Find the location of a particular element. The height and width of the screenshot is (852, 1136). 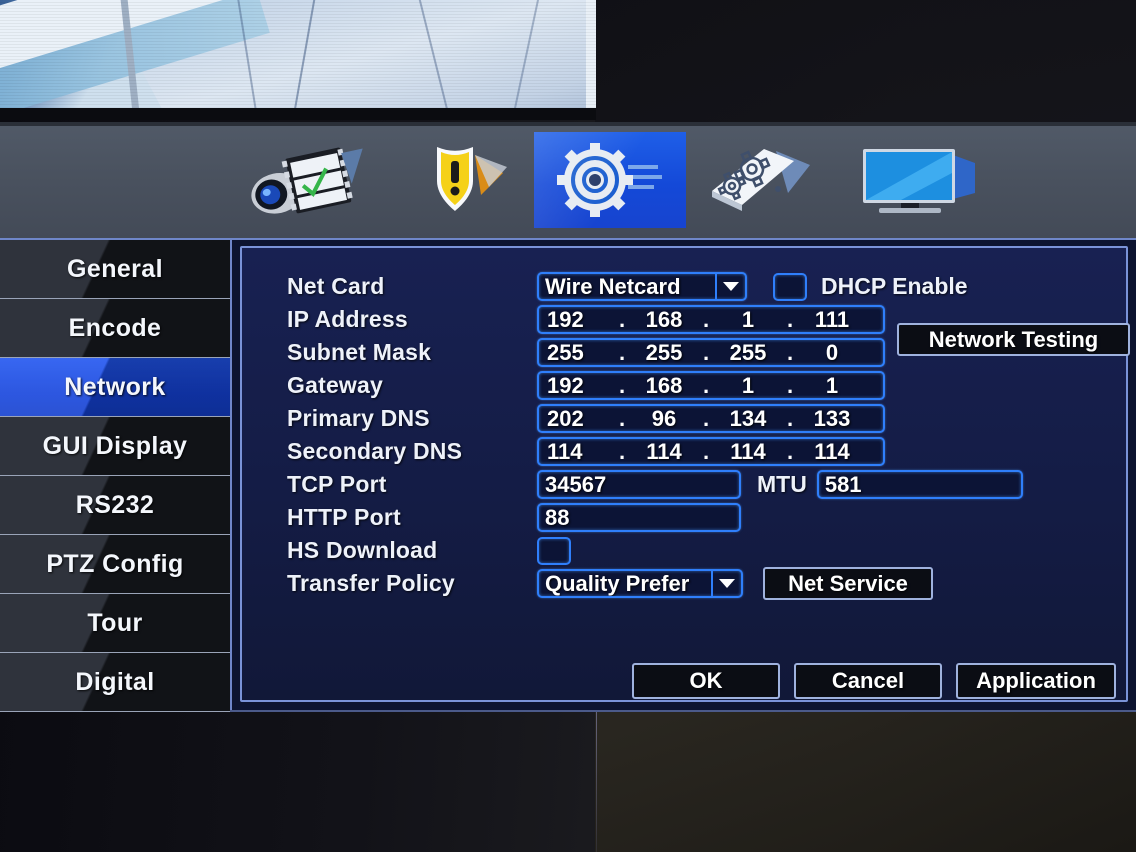

sidebar-item-general: General is located at coordinates (115, 269).